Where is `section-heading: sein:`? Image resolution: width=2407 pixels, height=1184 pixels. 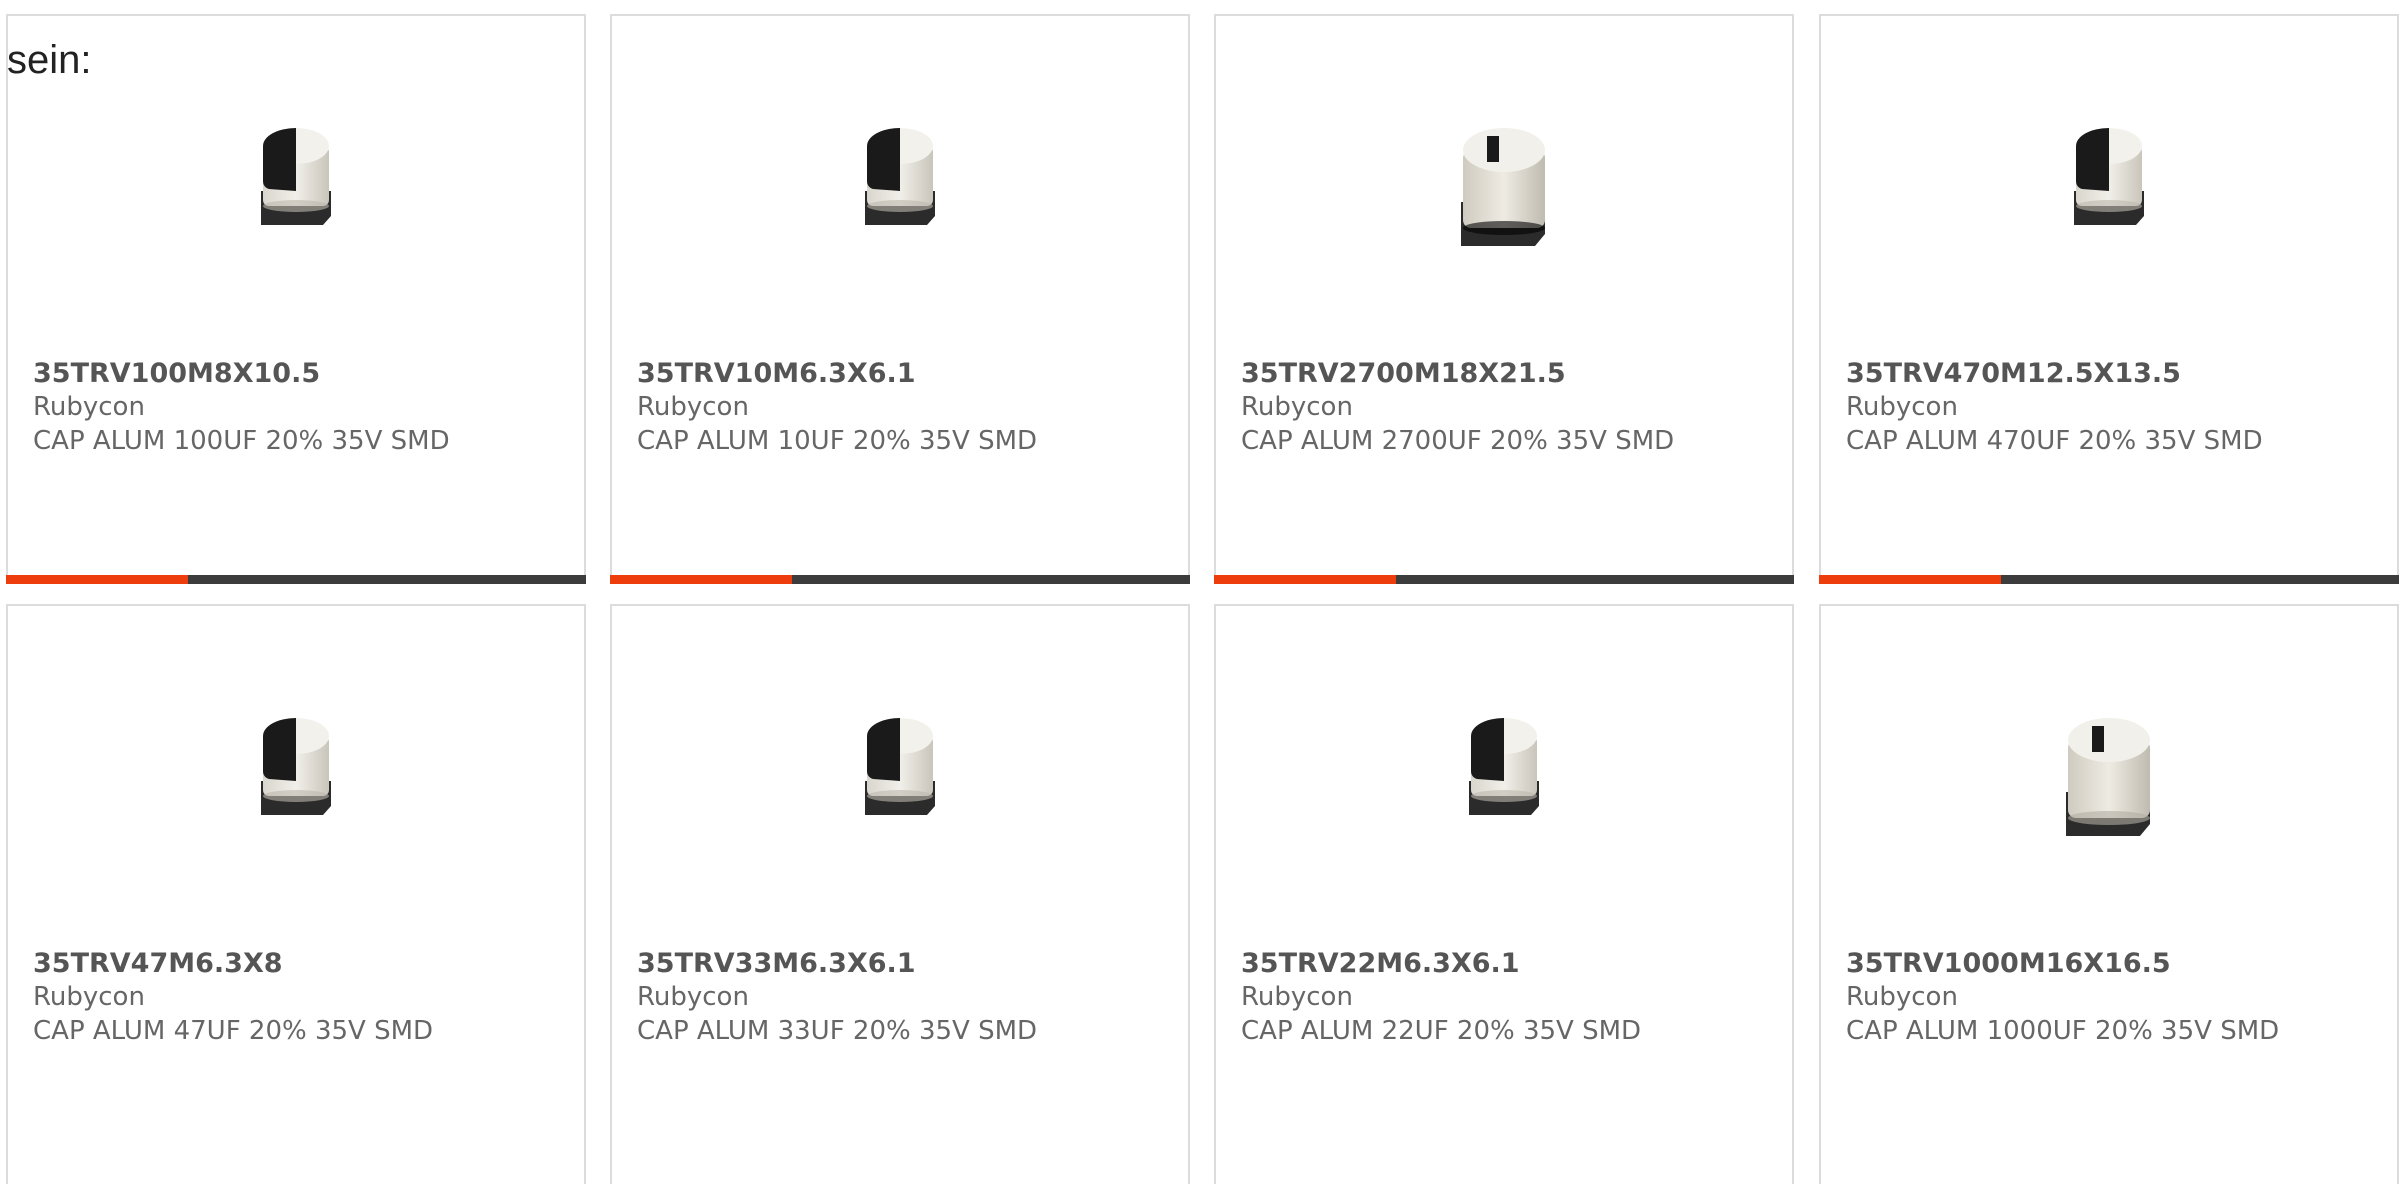
section-heading: sein: is located at coordinates (49, 60).